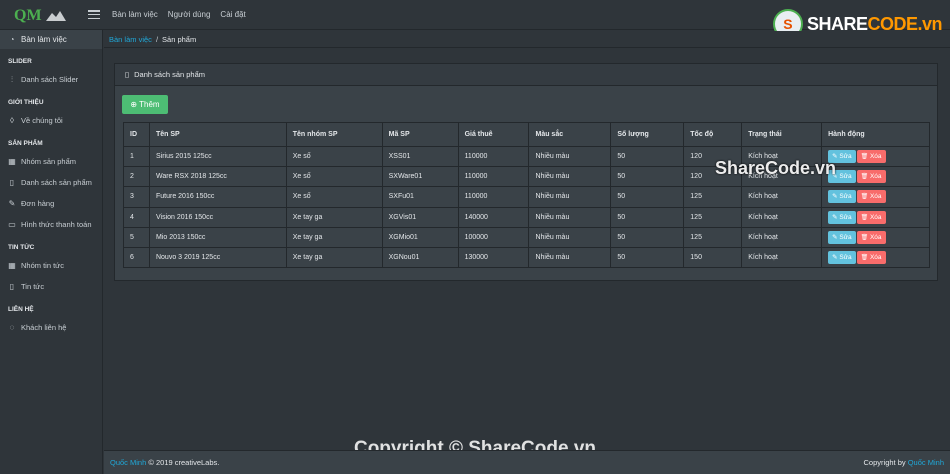  I want to click on sidebar-item-label: Nhóm sản phẩm, so click(49, 161).